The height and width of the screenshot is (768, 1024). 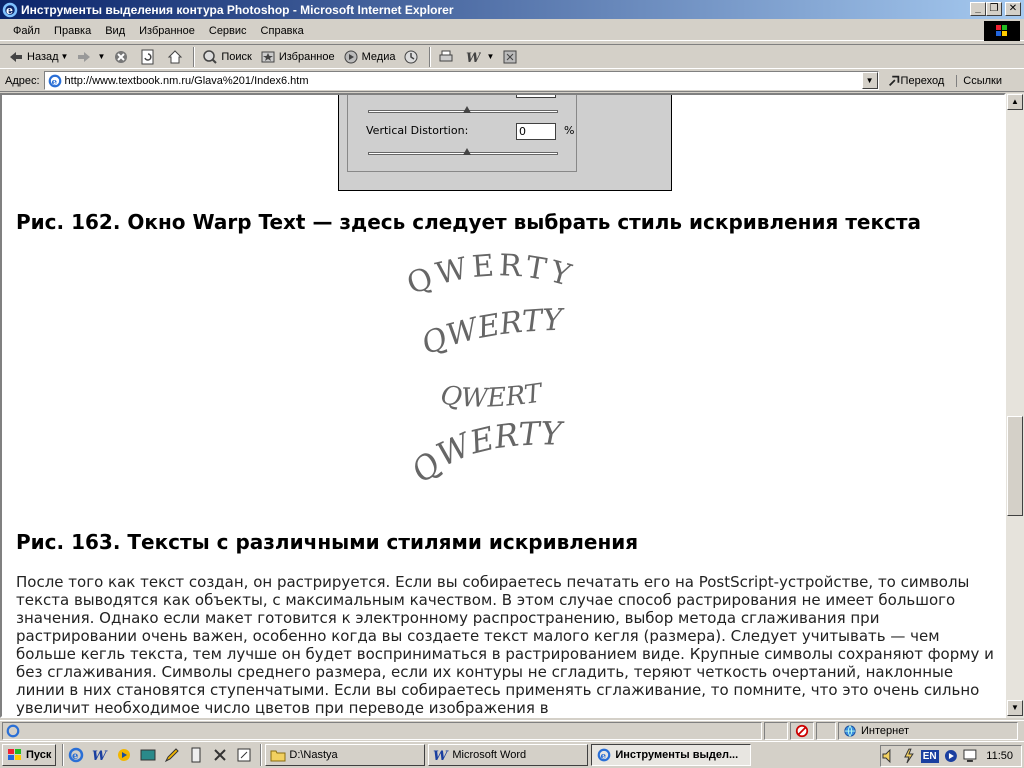 I want to click on power-icon, so click(x=909, y=756).